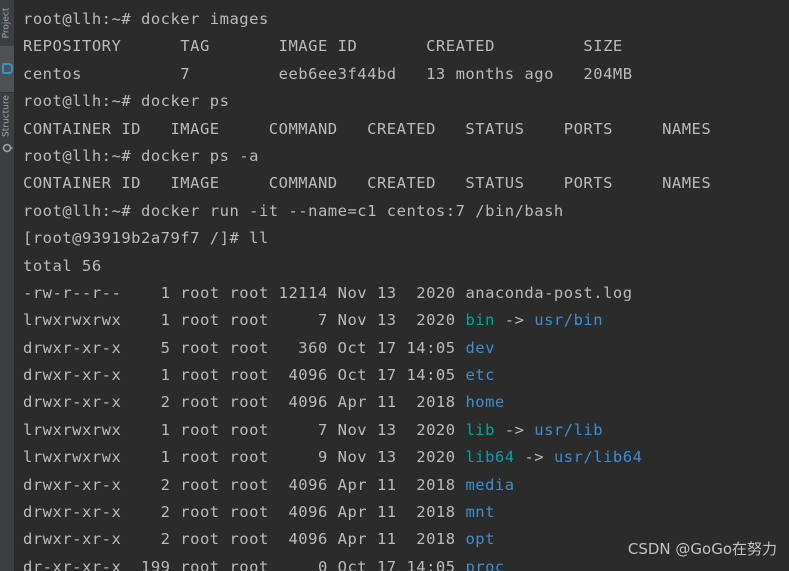  I want to click on ll-row-meta: dr-xr-xr-x 199 root root 0 Oct 17 14:05, so click(244, 564).